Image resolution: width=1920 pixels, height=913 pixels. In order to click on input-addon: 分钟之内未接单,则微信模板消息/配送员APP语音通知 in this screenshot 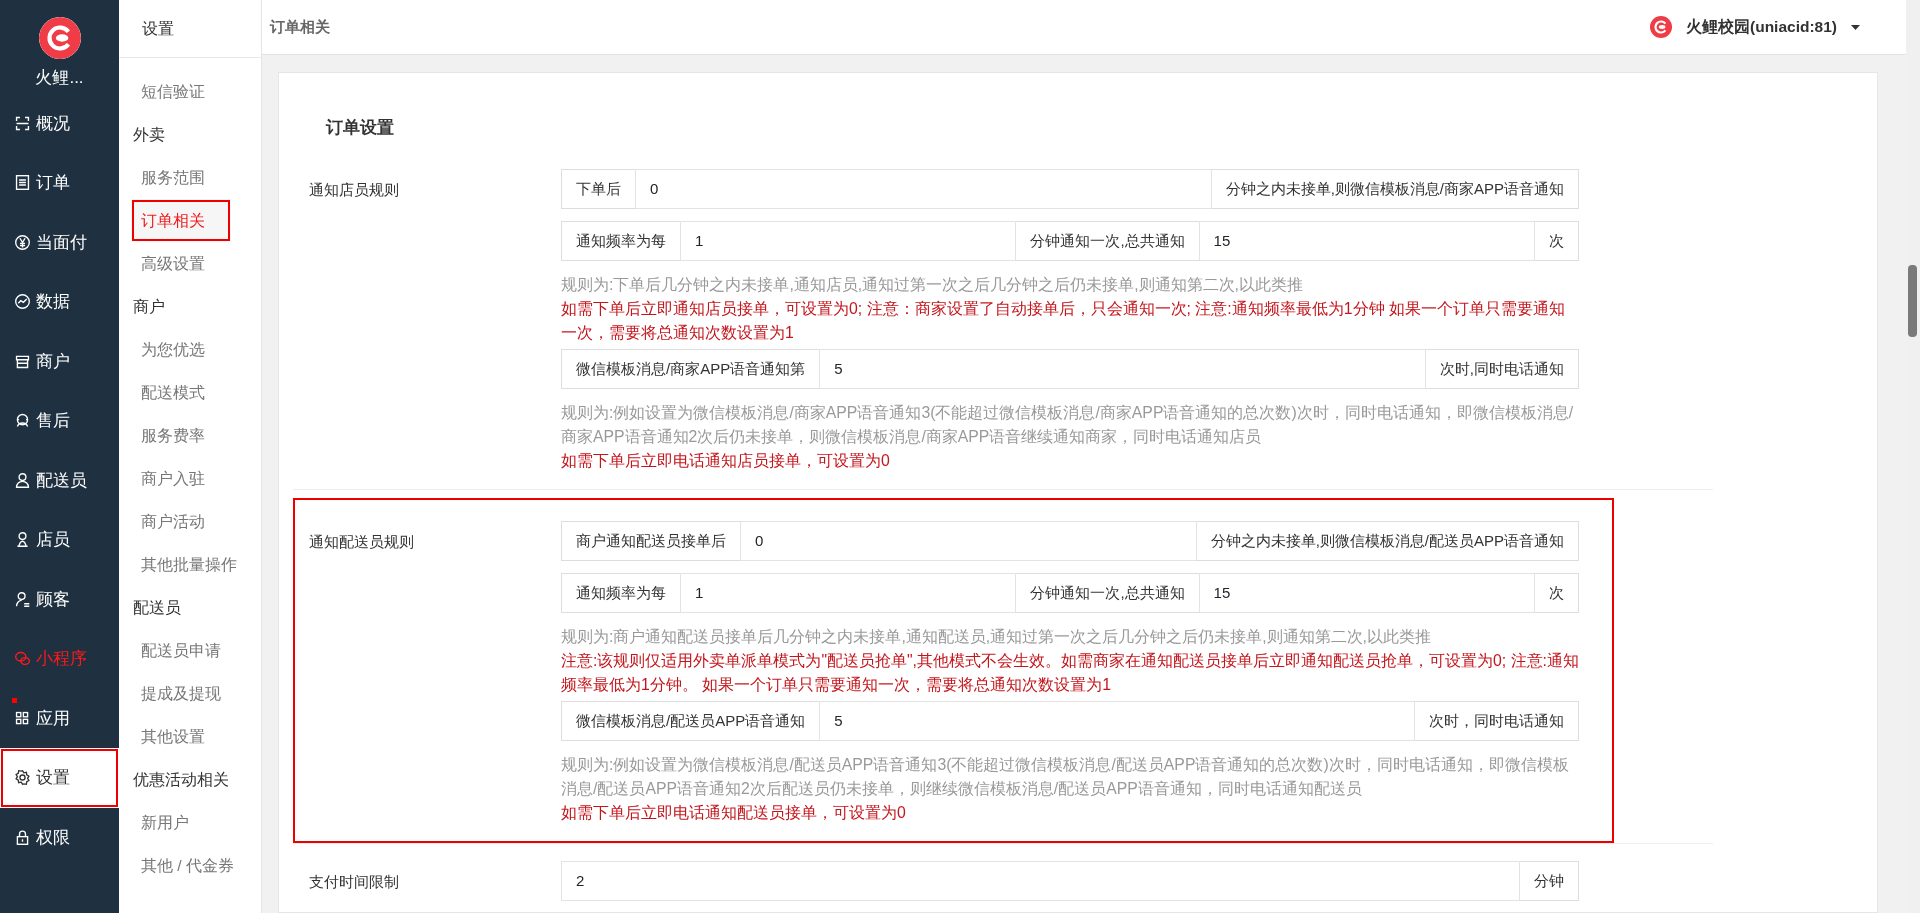, I will do `click(1387, 540)`.